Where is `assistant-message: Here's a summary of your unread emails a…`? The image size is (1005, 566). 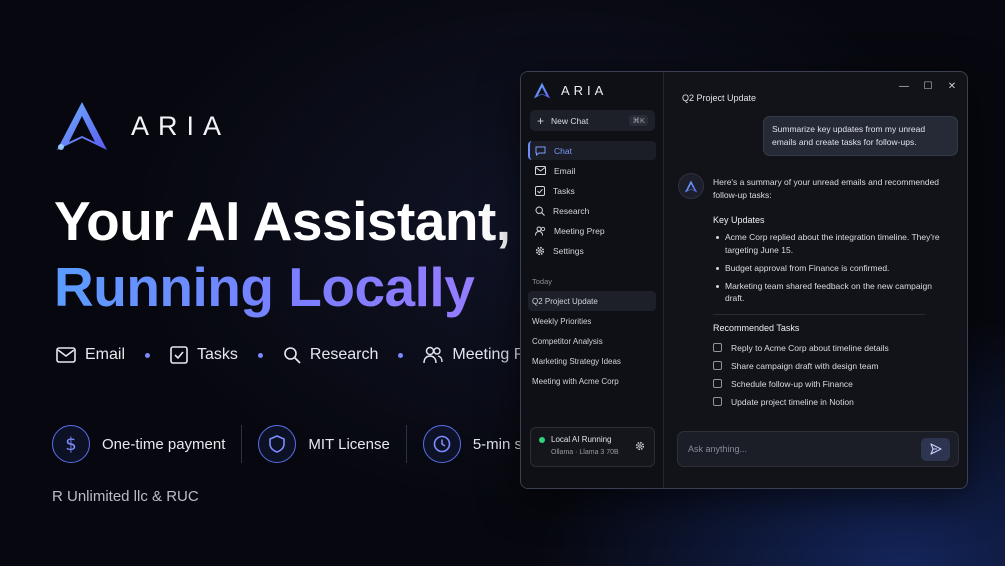 assistant-message: Here's a summary of your unread emails a… is located at coordinates (828, 293).